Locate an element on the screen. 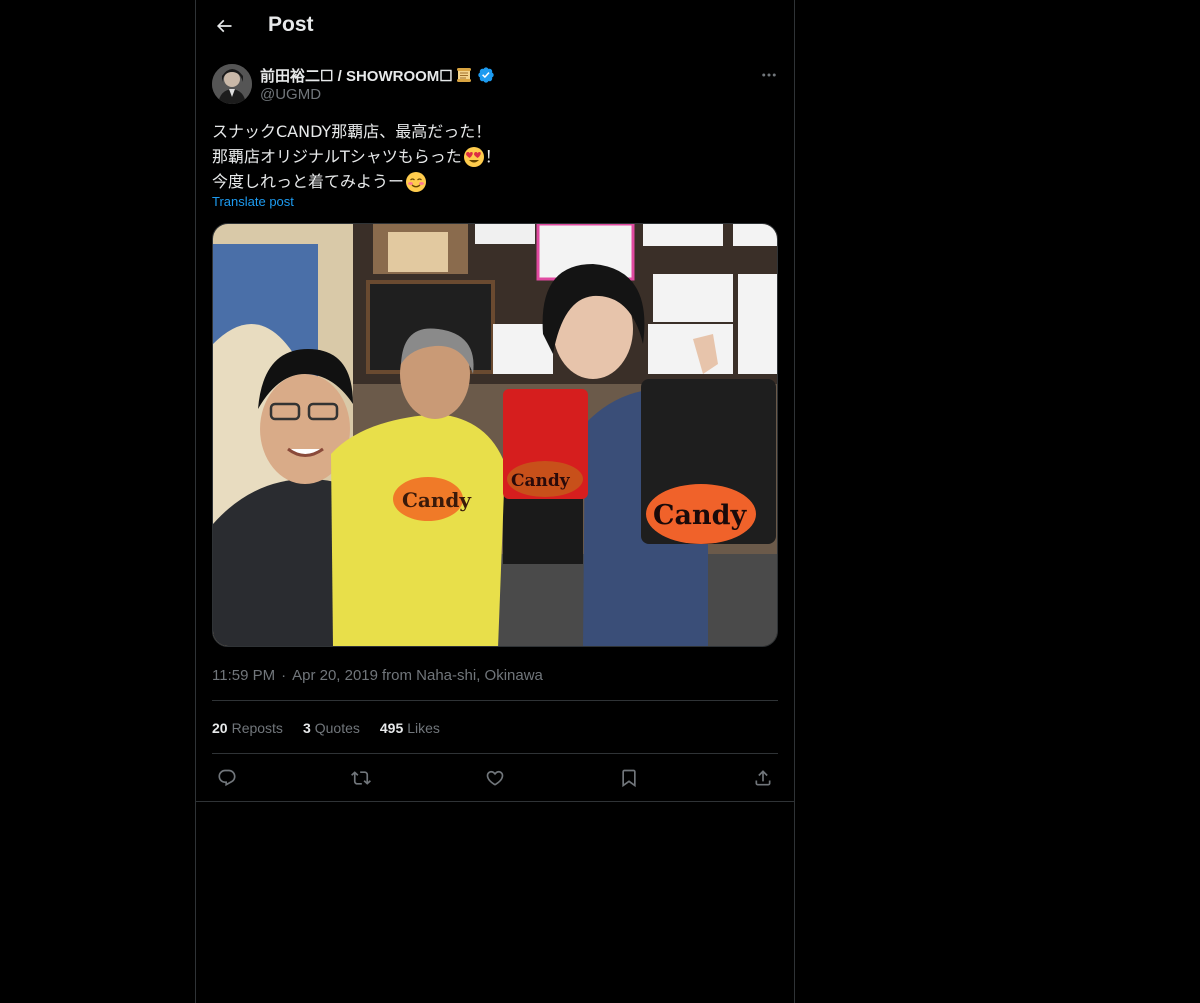  post-date: Apr 20, 2019 is located at coordinates (335, 675).